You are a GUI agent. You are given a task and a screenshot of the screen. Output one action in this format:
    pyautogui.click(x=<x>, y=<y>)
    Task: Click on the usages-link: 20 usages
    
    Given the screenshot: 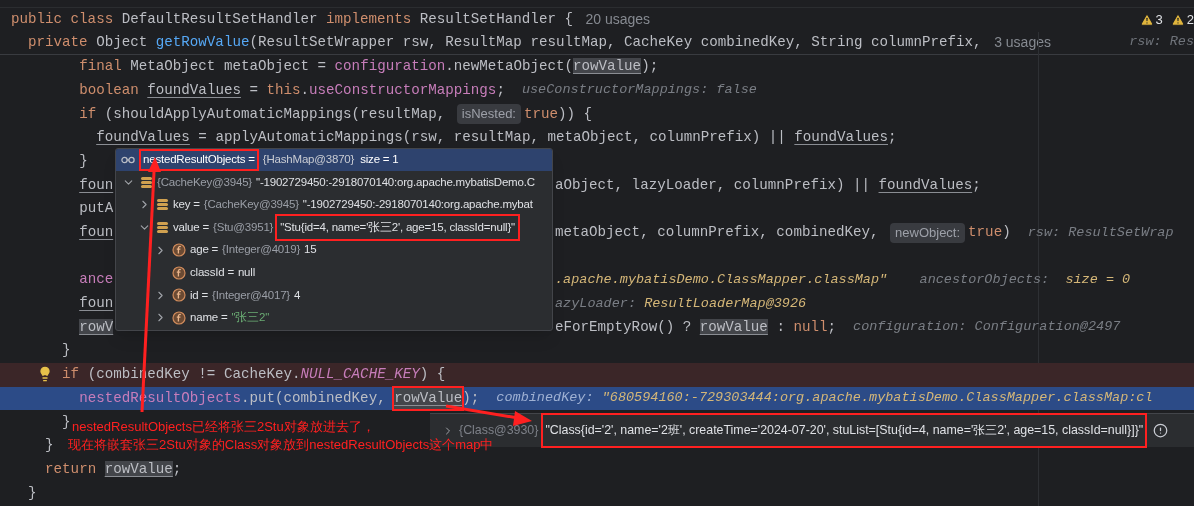 What is the action you would take?
    pyautogui.click(x=618, y=19)
    